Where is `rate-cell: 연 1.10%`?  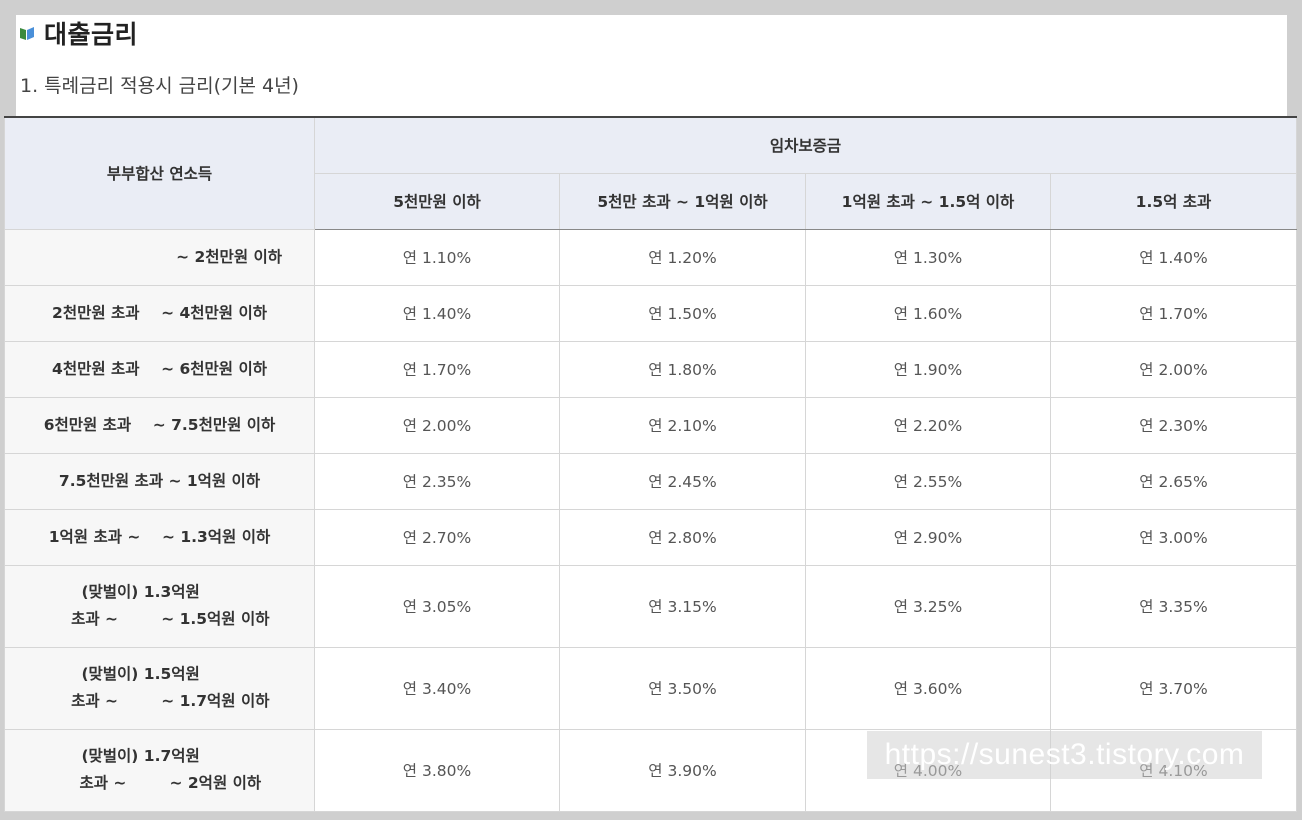 rate-cell: 연 1.10% is located at coordinates (437, 257).